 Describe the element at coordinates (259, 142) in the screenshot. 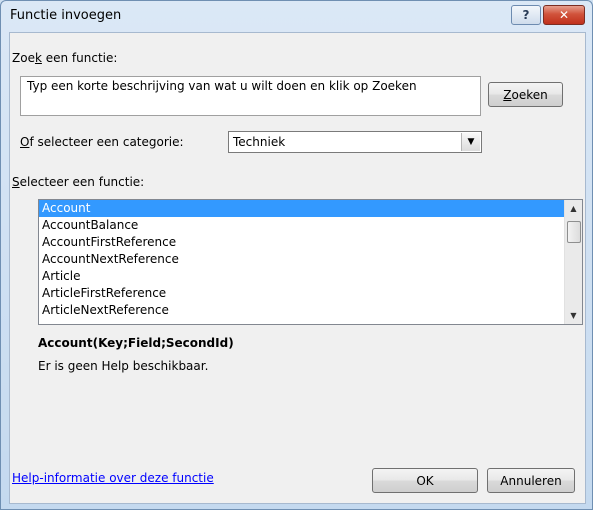

I see `category-value: Techniek` at that location.